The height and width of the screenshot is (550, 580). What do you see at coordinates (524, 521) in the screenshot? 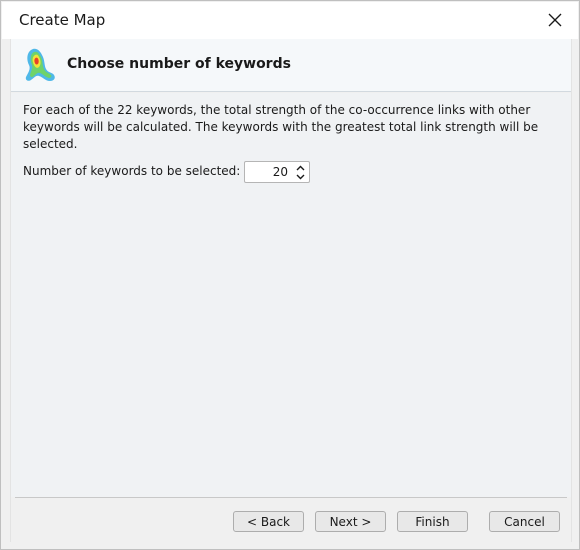
I see `cancel-button: Cancel` at bounding box center [524, 521].